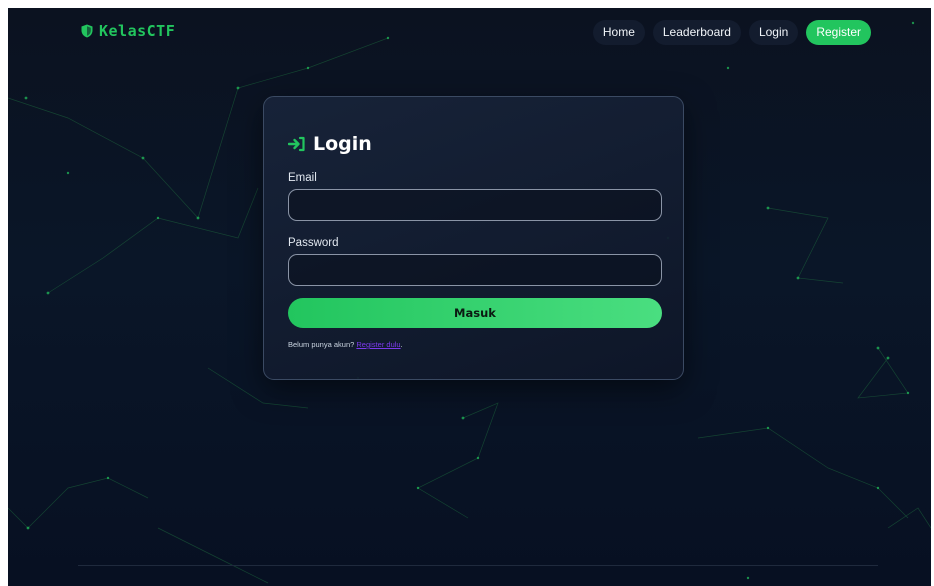 This screenshot has width=934, height=586. What do you see at coordinates (469, 33) in the screenshot?
I see `top-navbar: KelasCTF Home Leaderboard Login Register` at bounding box center [469, 33].